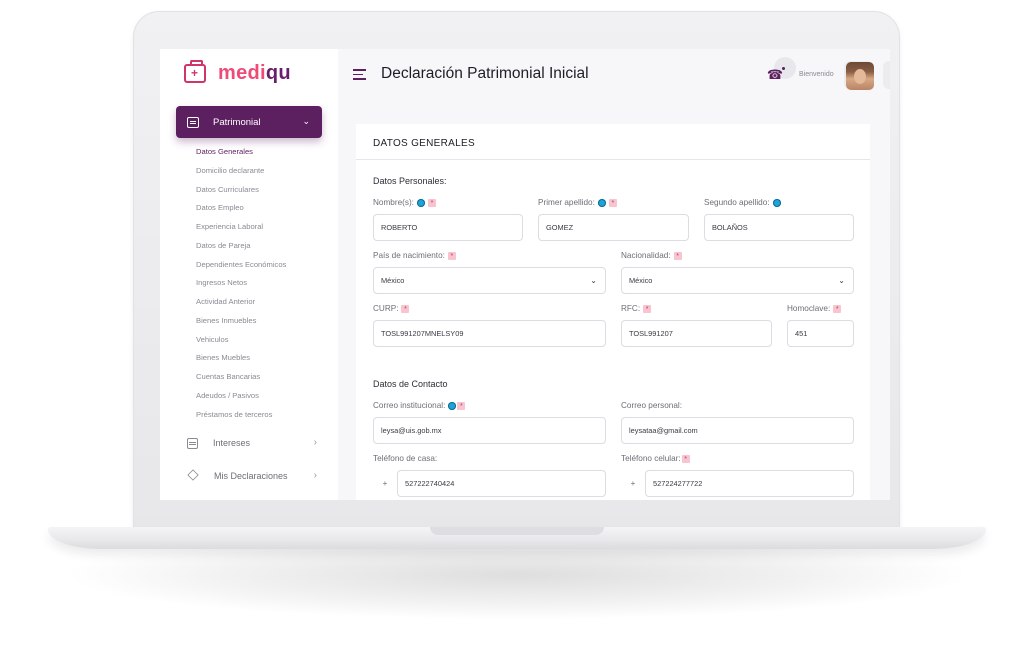  Describe the element at coordinates (193, 122) in the screenshot. I see `patrimonial-icon` at that location.